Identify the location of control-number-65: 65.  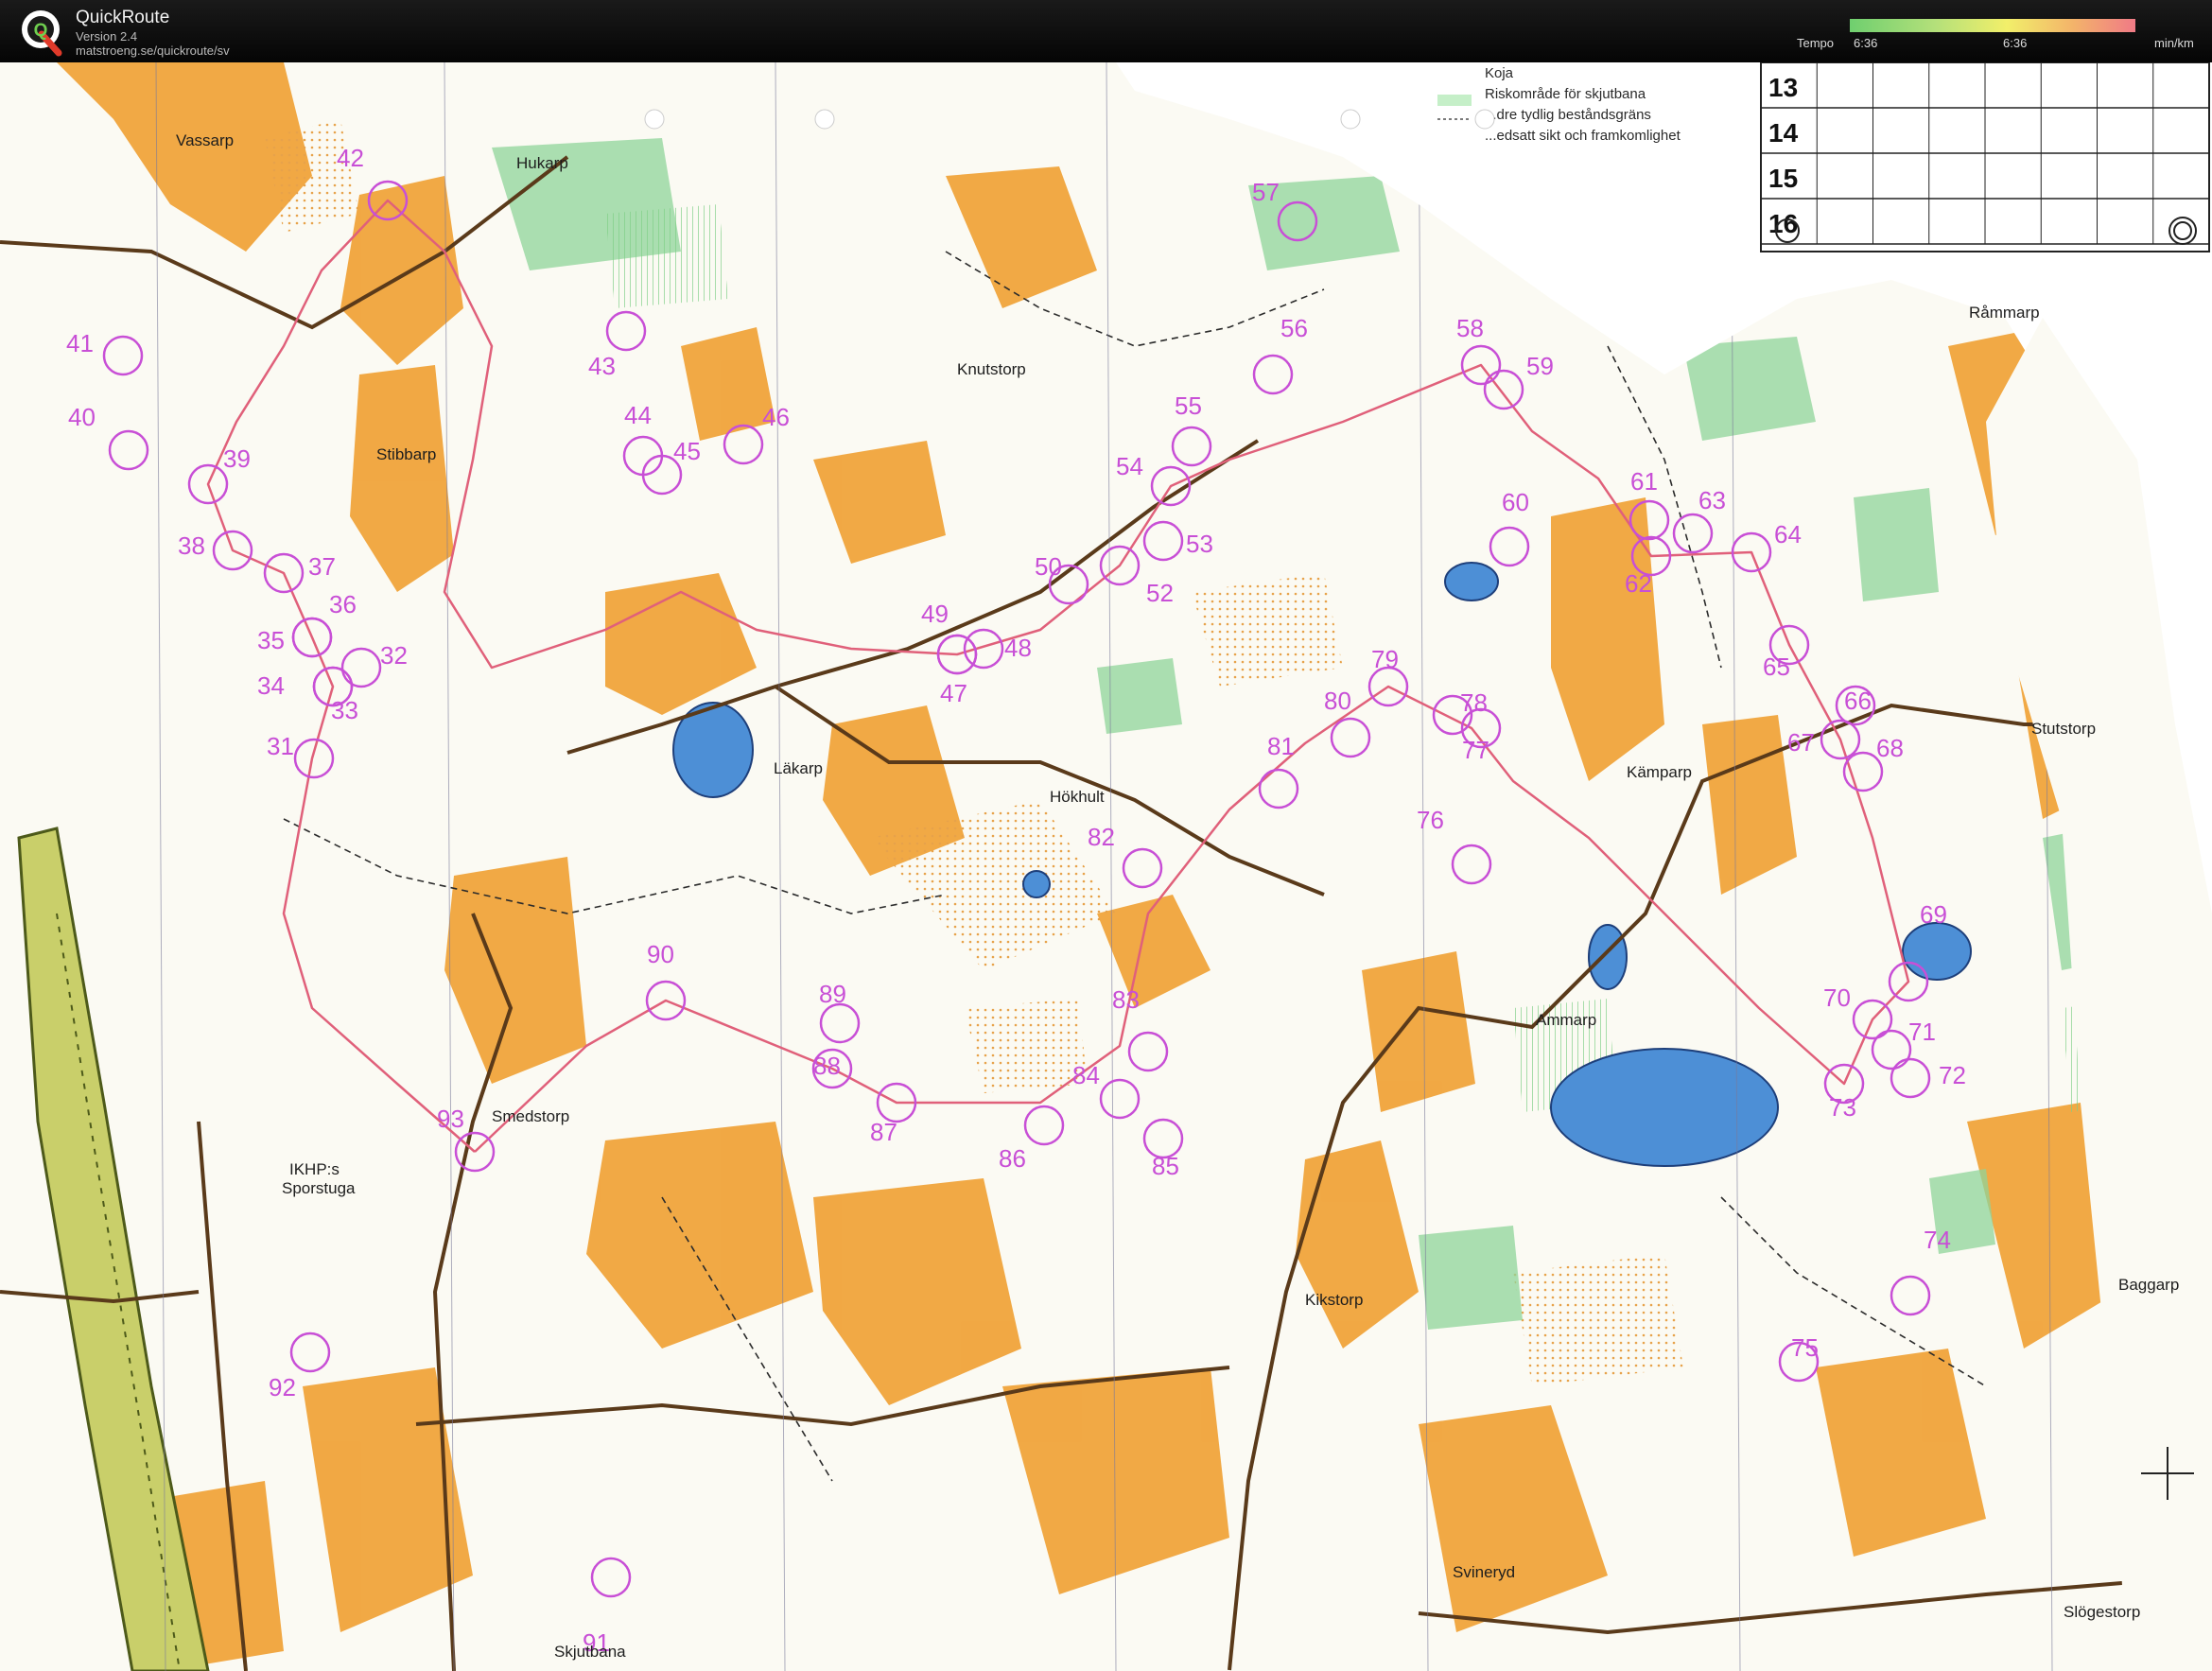
(1776, 667).